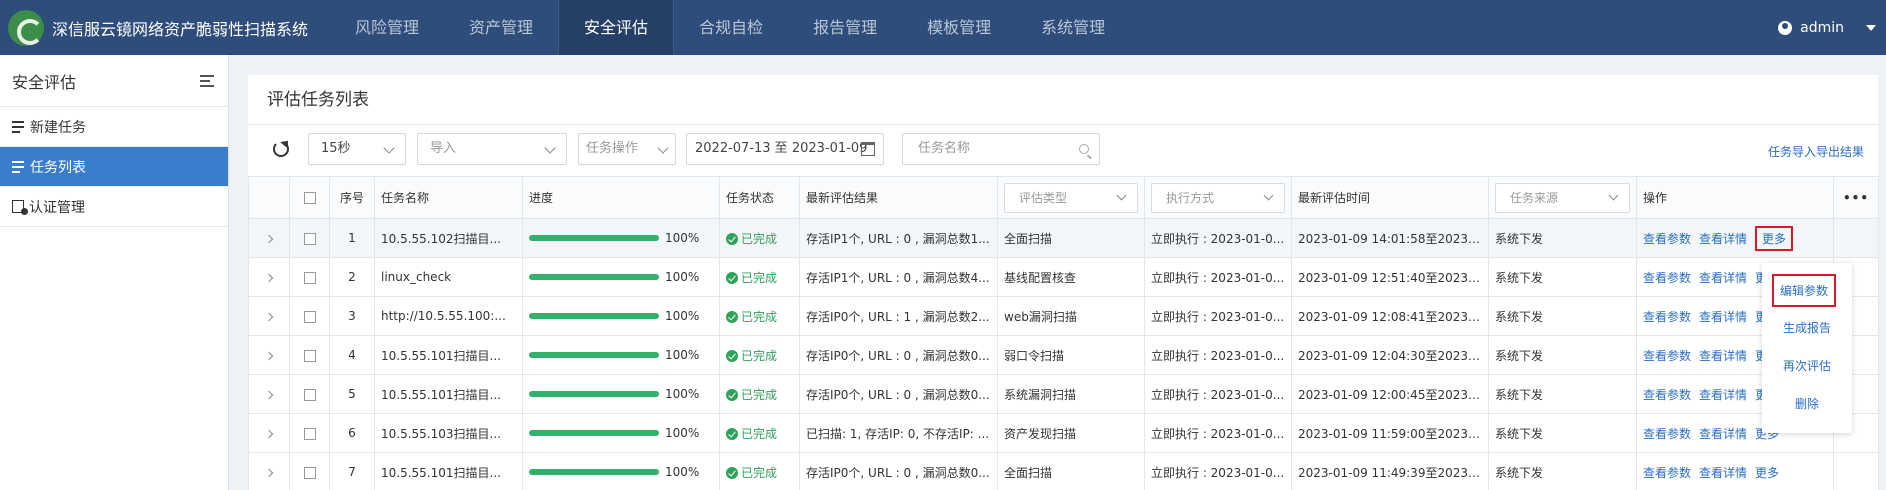 This screenshot has height=490, width=1886. What do you see at coordinates (944, 148) in the screenshot?
I see `task-name-placeholder: 任务名称` at bounding box center [944, 148].